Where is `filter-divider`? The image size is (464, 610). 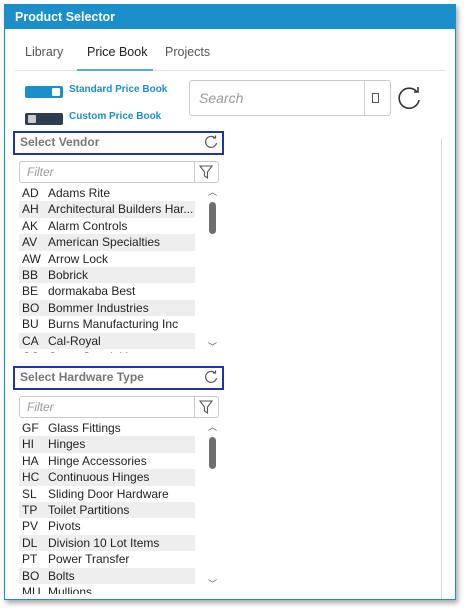 filter-divider is located at coordinates (194, 407).